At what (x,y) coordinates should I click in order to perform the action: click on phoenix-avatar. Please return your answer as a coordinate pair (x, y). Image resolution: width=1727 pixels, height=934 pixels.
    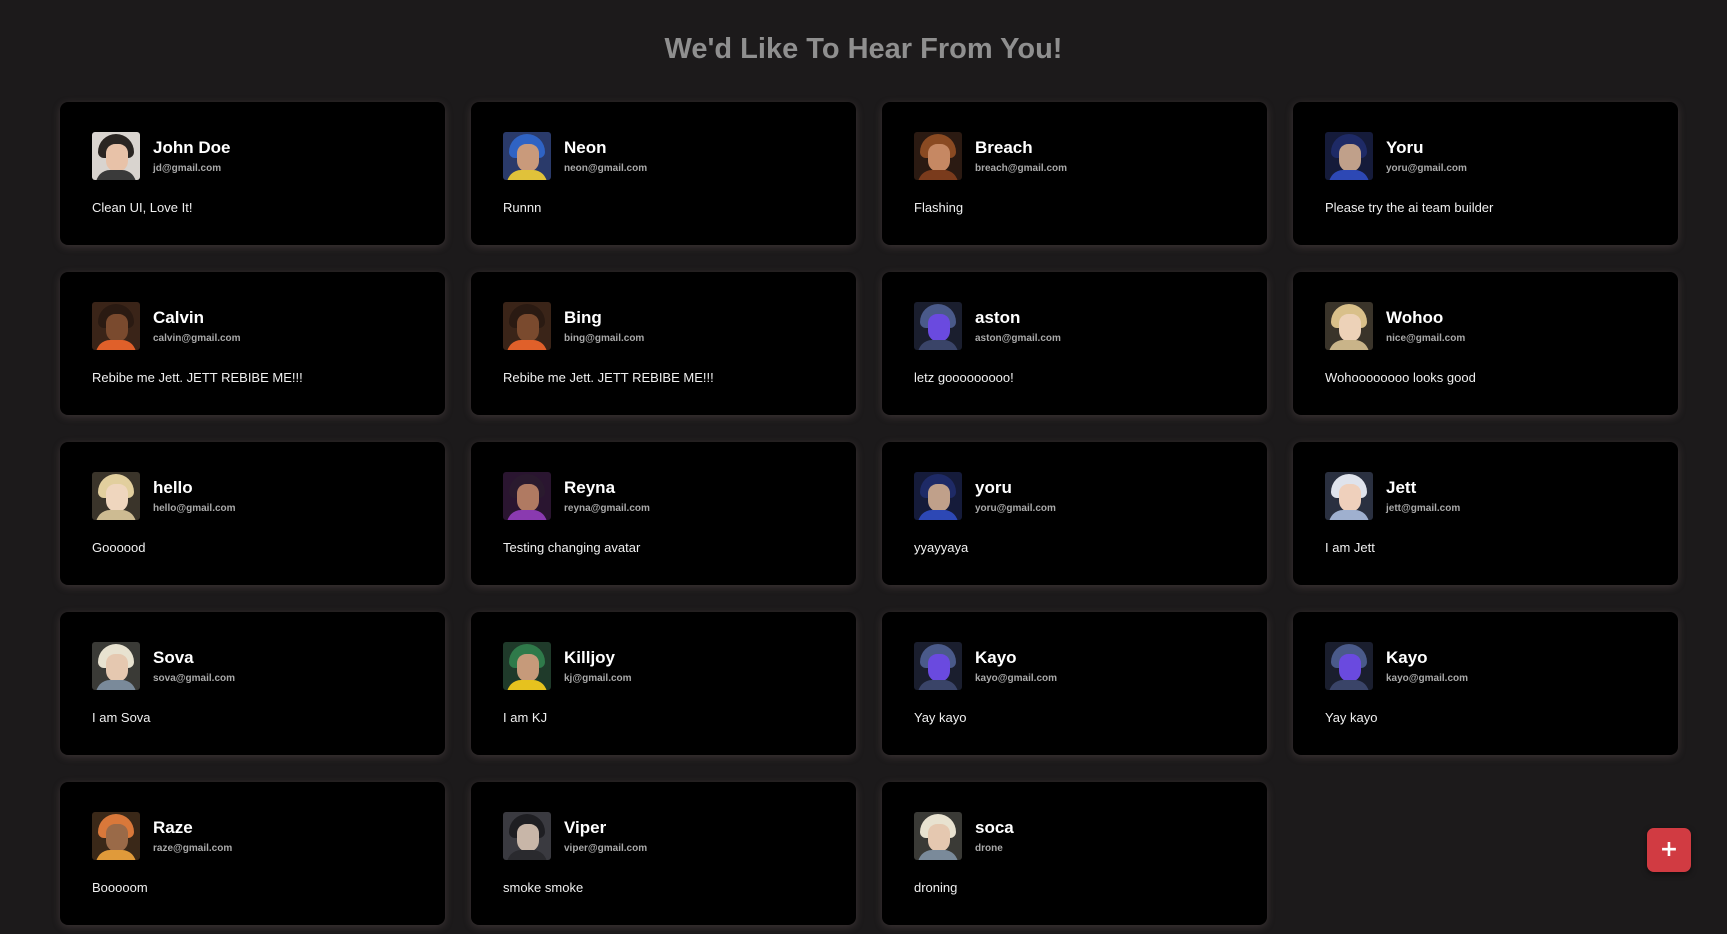
    Looking at the image, I should click on (116, 326).